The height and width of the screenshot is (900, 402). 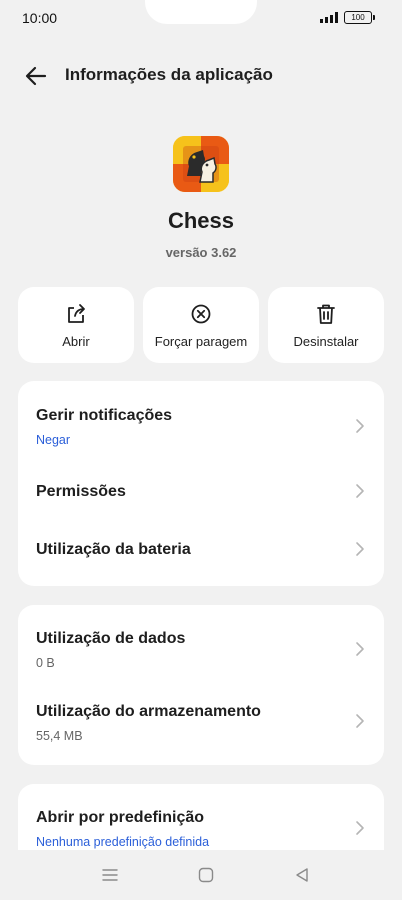 What do you see at coordinates (326, 341) in the screenshot?
I see `uninstall-label: Desinstalar` at bounding box center [326, 341].